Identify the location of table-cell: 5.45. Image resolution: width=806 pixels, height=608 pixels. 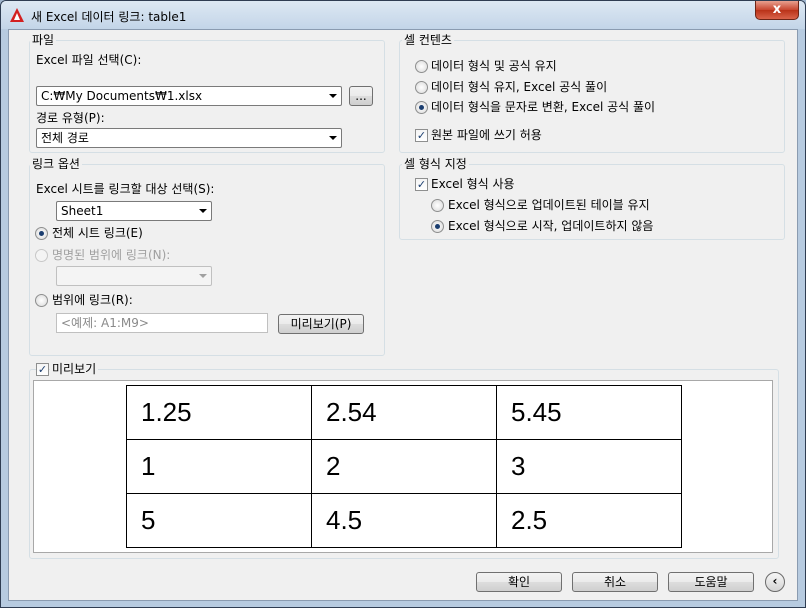
(589, 412).